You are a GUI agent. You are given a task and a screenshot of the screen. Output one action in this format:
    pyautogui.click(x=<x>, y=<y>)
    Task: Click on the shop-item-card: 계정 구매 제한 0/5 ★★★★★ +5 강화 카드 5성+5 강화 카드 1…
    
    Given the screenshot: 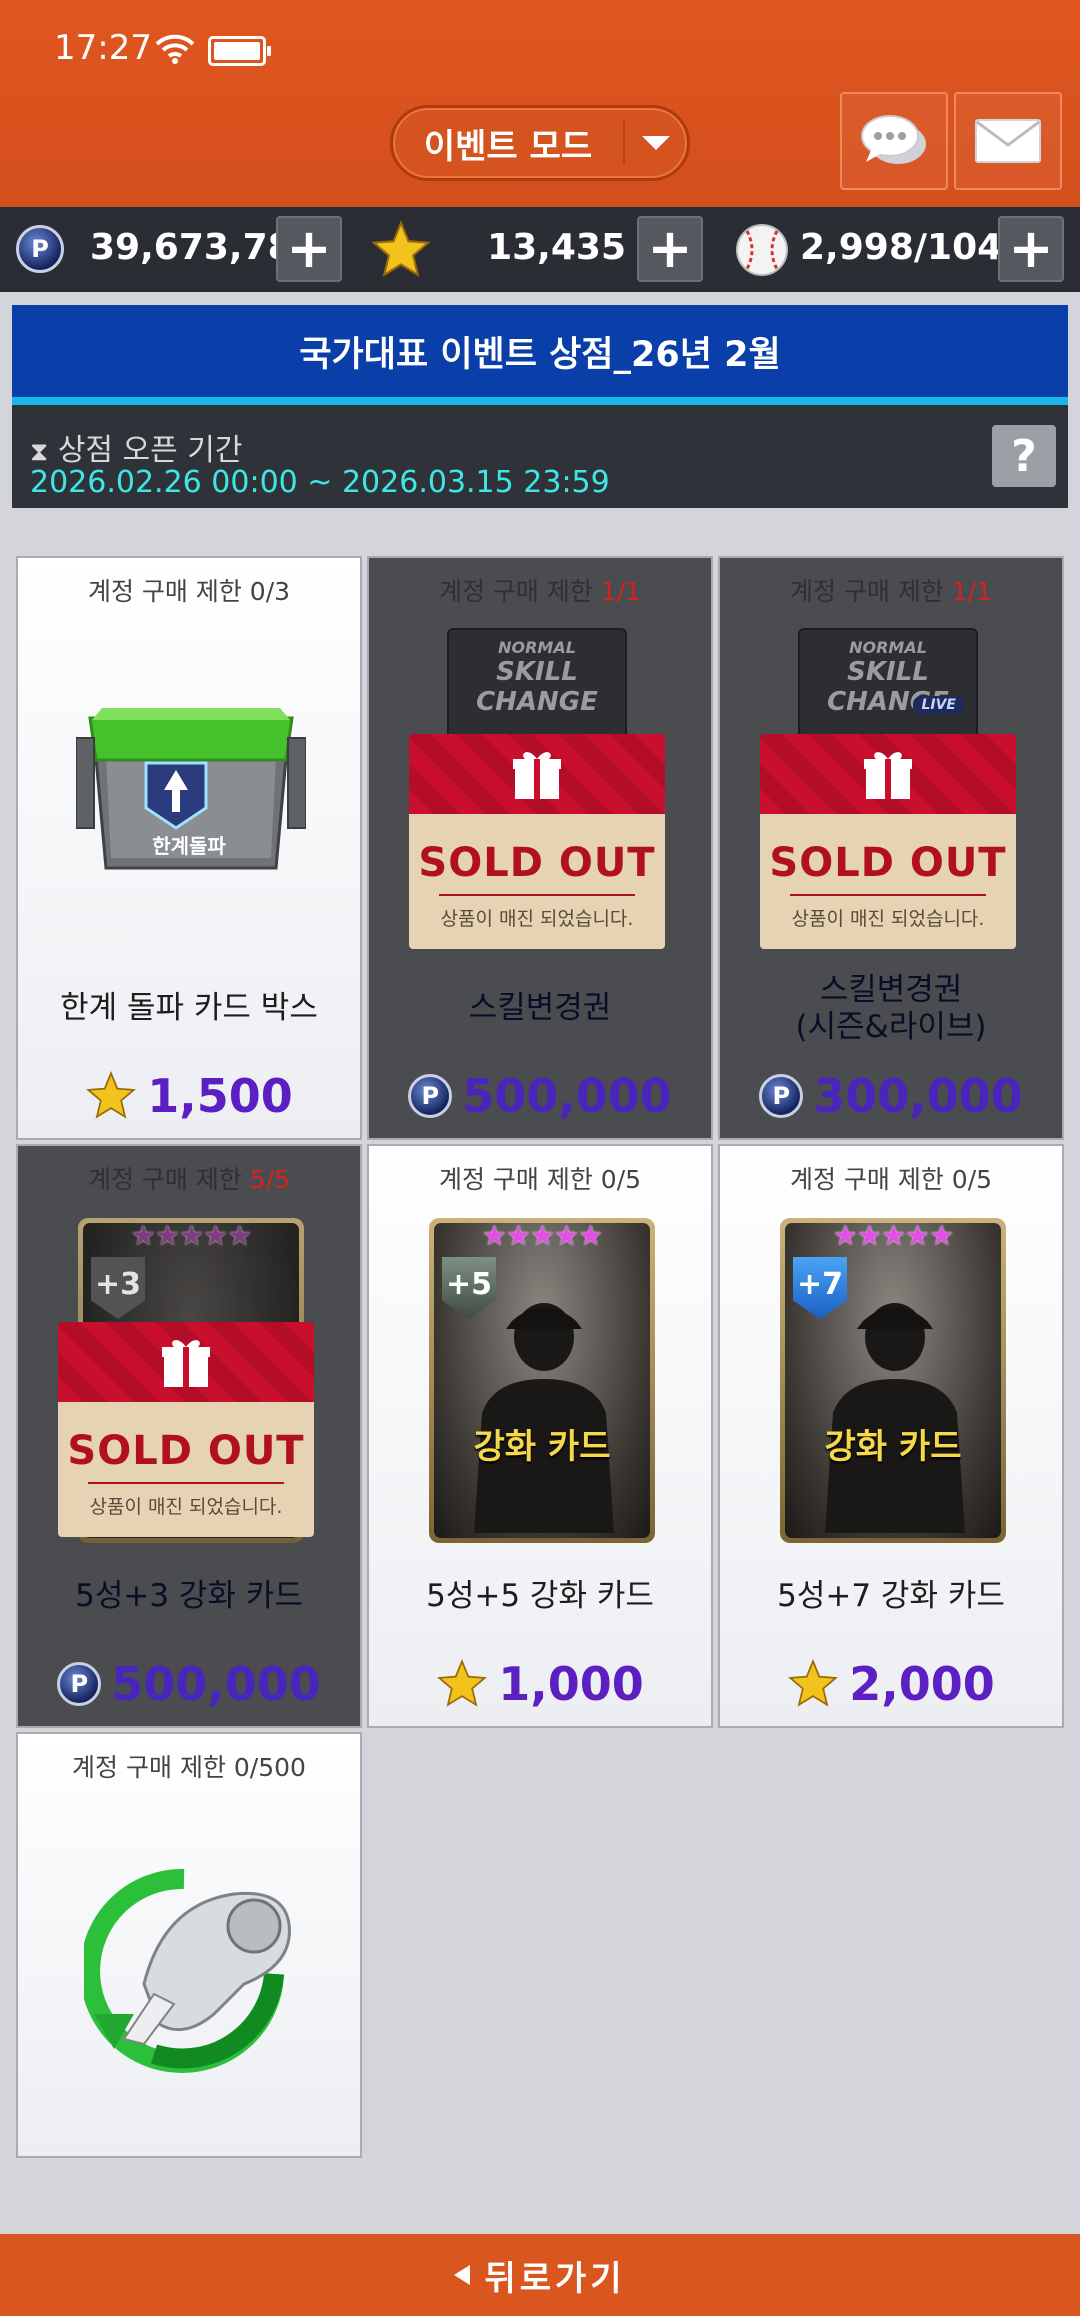 What is the action you would take?
    pyautogui.click(x=540, y=1436)
    